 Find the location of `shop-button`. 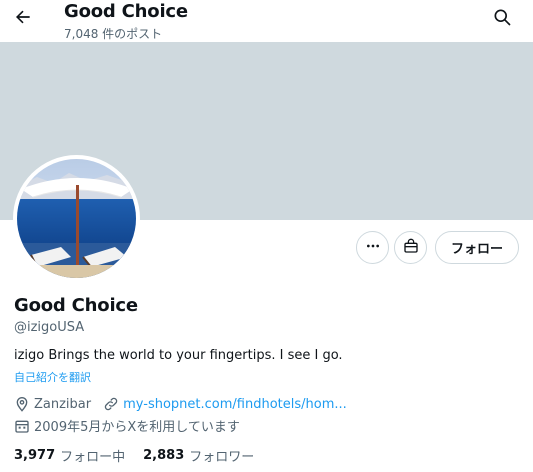

shop-button is located at coordinates (410, 247).